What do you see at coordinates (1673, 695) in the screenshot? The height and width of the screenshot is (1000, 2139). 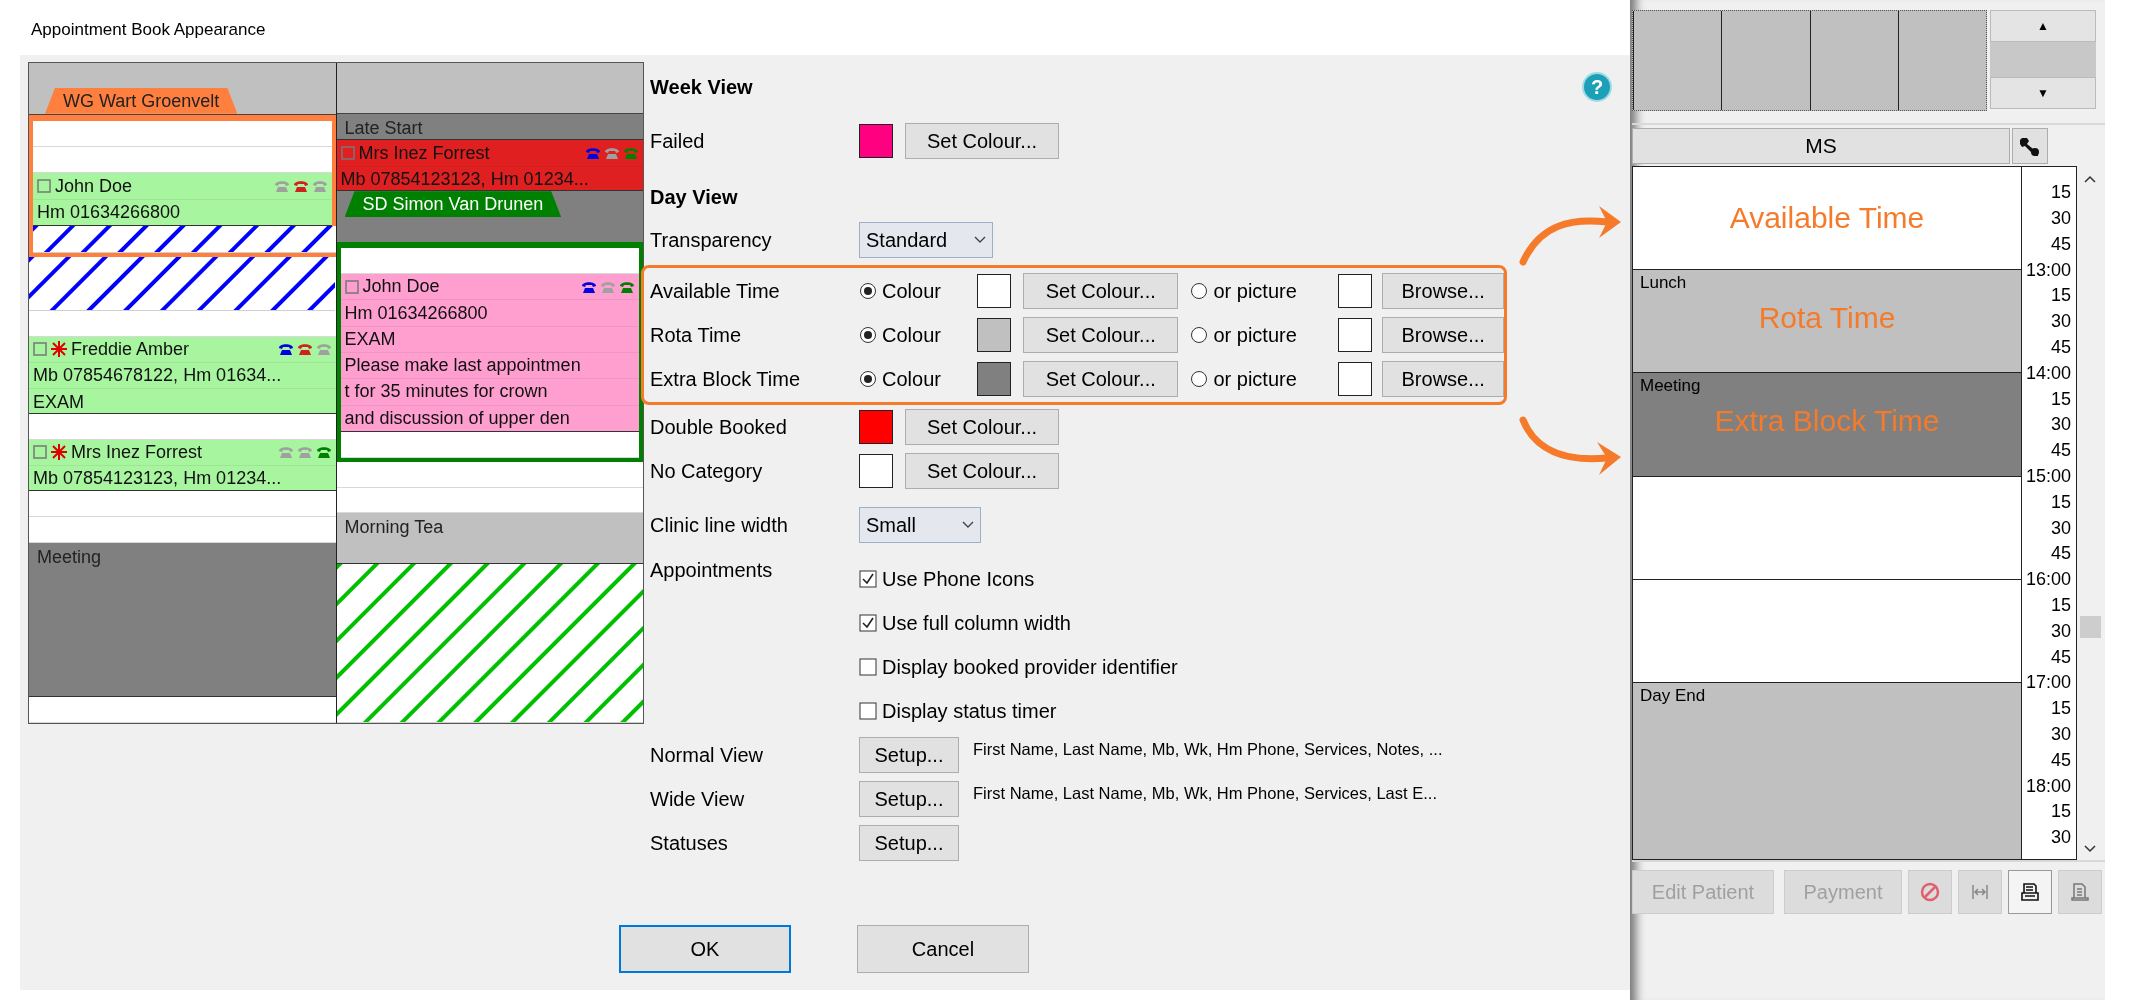 I see `block-label: Day End` at bounding box center [1673, 695].